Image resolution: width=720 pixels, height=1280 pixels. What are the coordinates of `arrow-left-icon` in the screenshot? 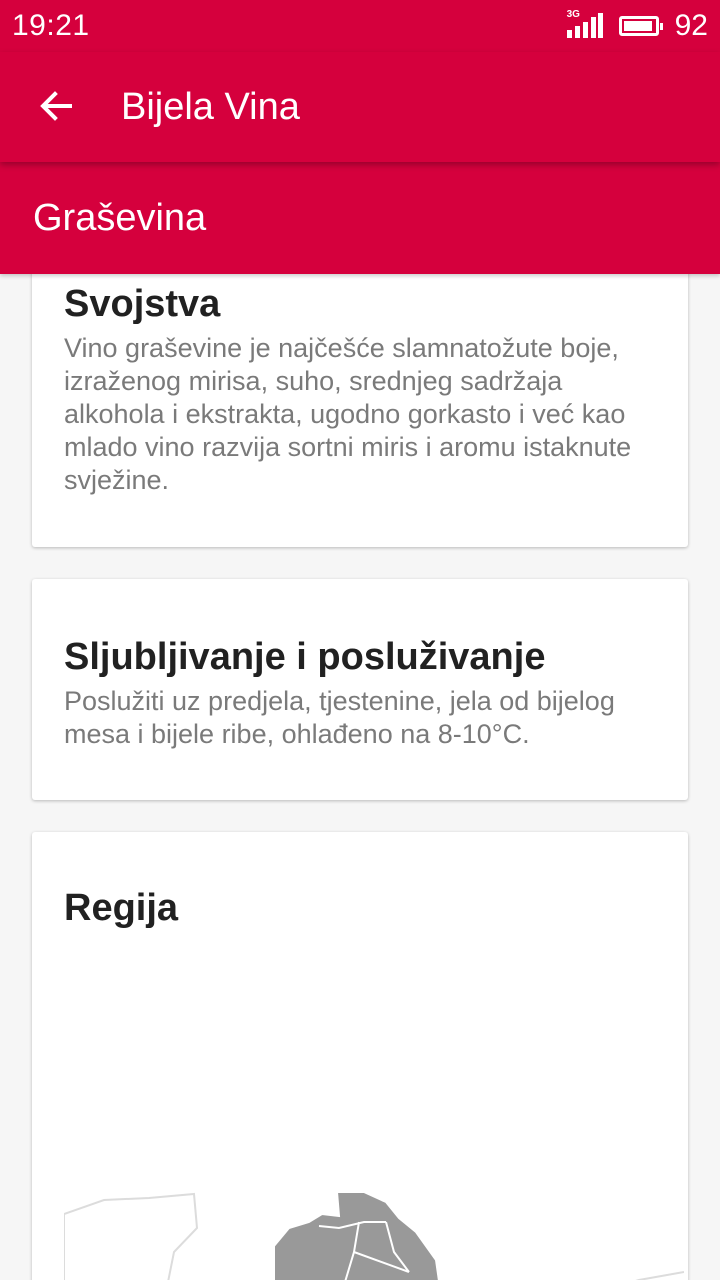 It's located at (56, 106).